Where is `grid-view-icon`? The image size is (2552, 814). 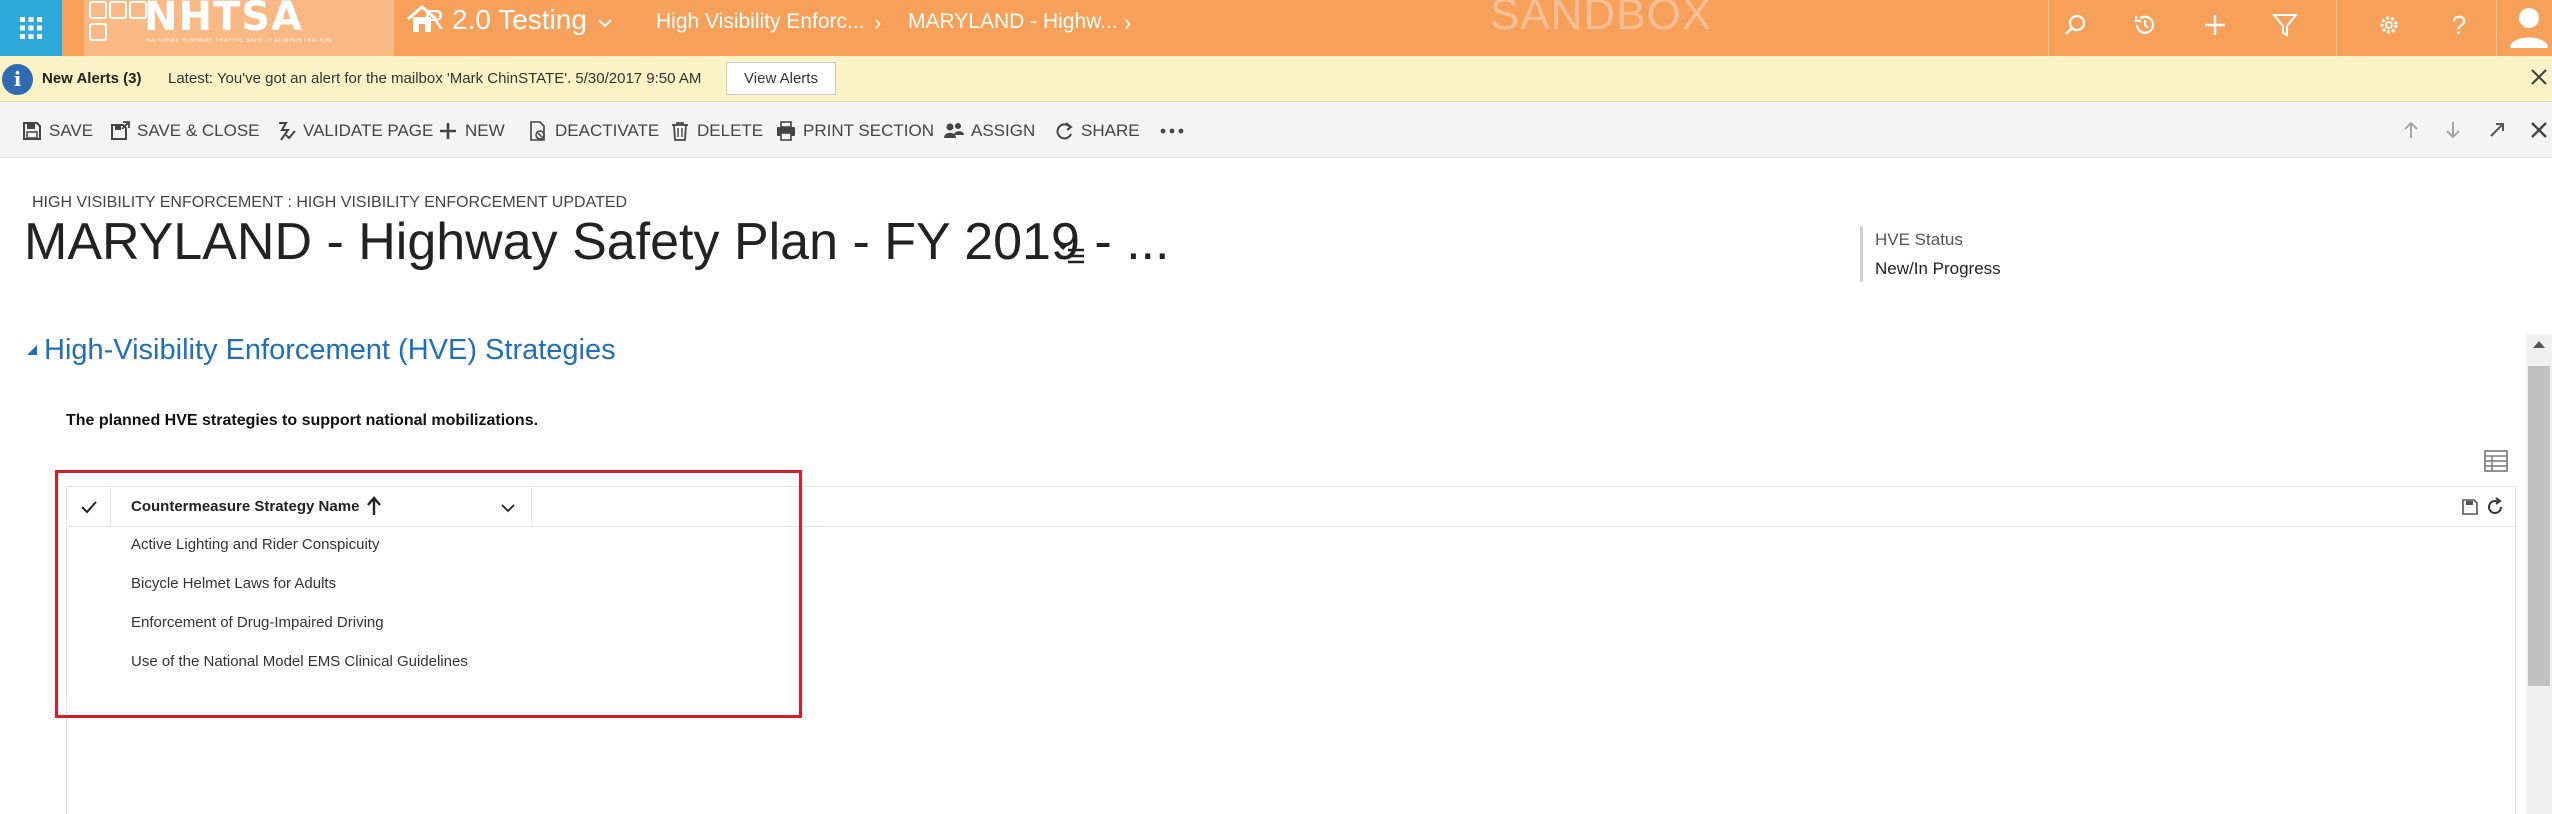 grid-view-icon is located at coordinates (2496, 461).